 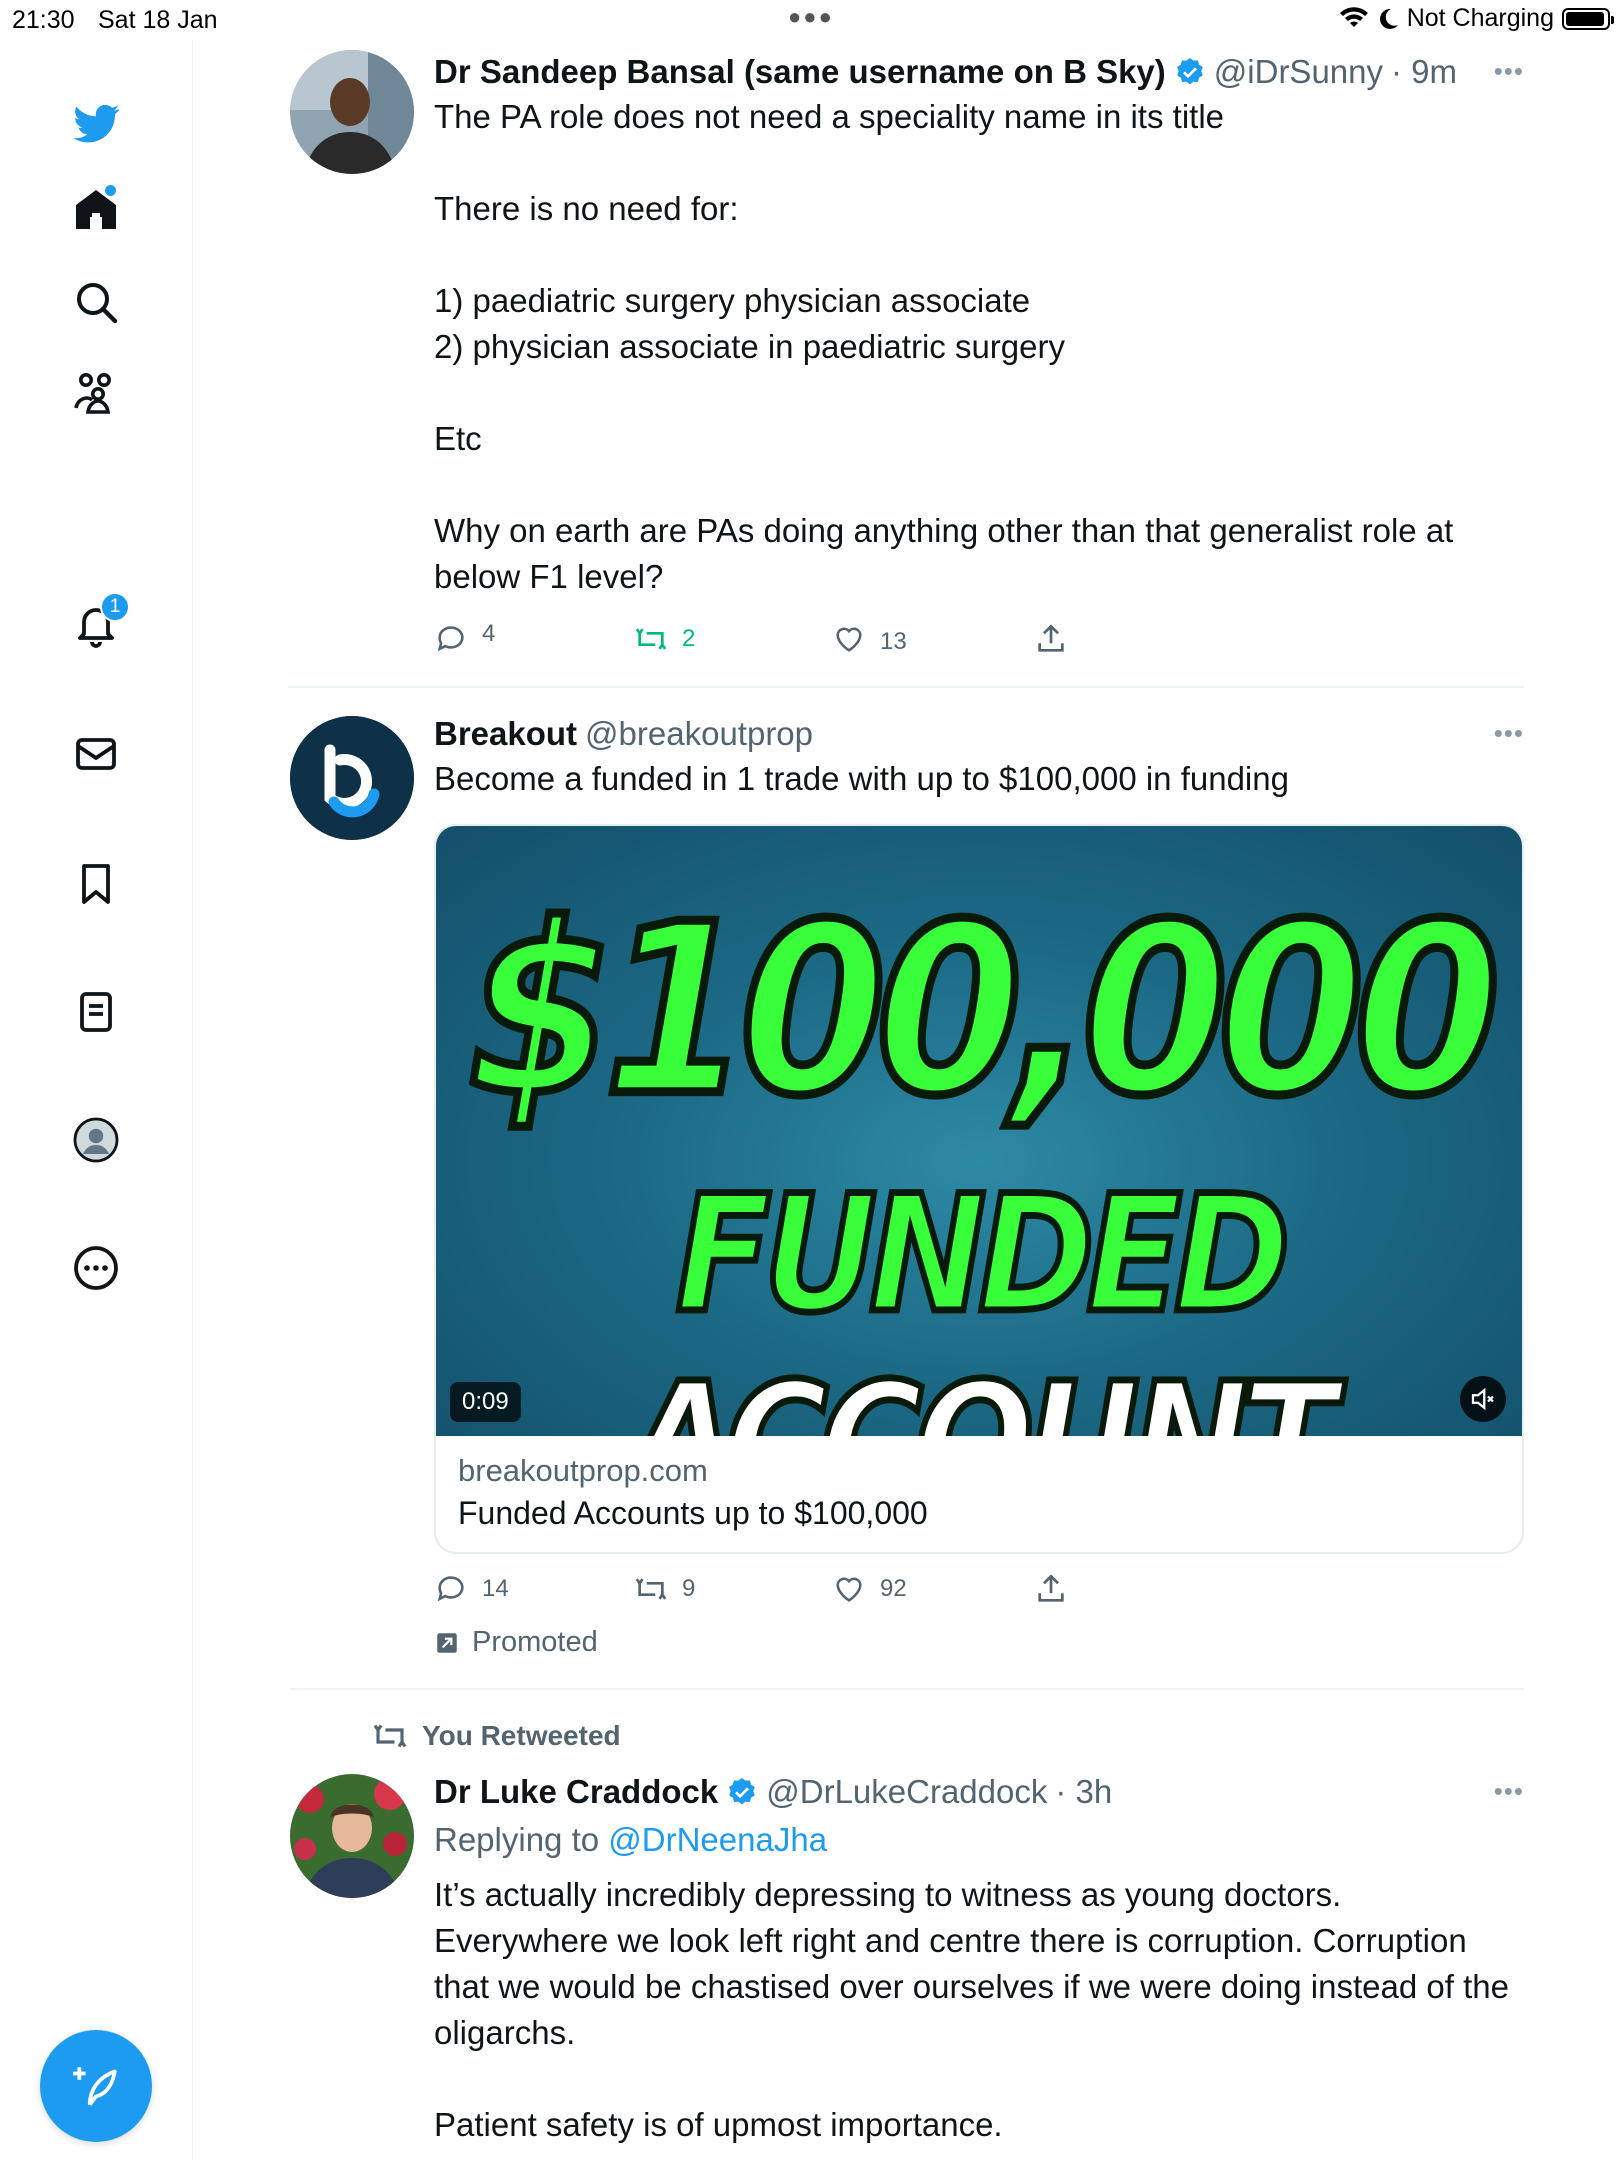 I want to click on retweet-button: 2, so click(x=664, y=639).